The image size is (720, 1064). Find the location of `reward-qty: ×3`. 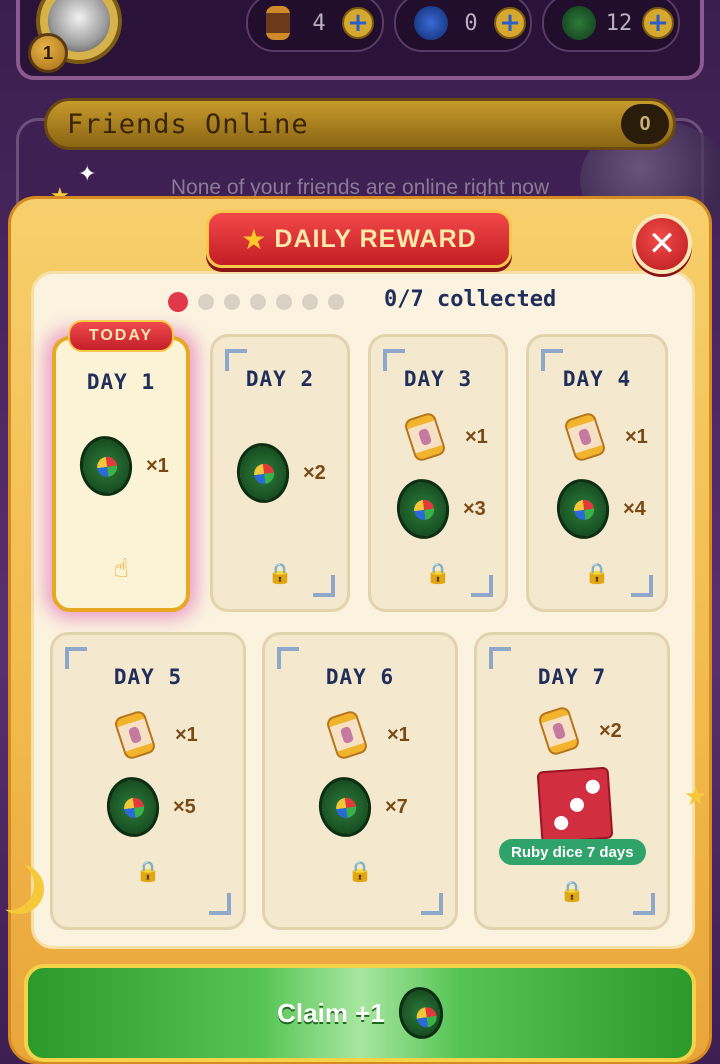

reward-qty: ×3 is located at coordinates (474, 508).